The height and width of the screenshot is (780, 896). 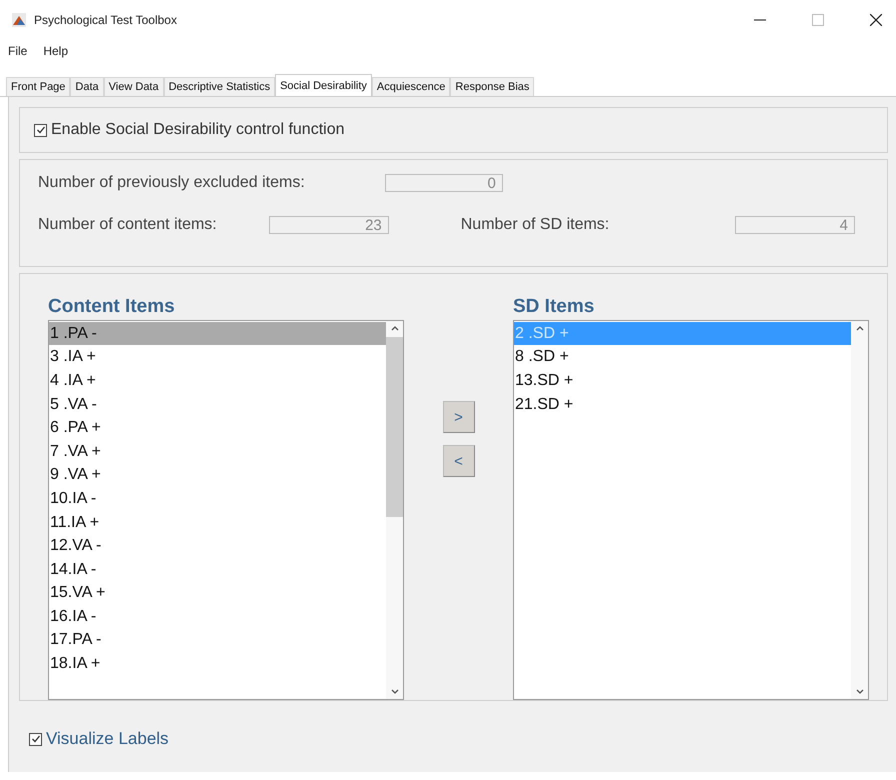 What do you see at coordinates (55, 51) in the screenshot?
I see `menu-item: Help` at bounding box center [55, 51].